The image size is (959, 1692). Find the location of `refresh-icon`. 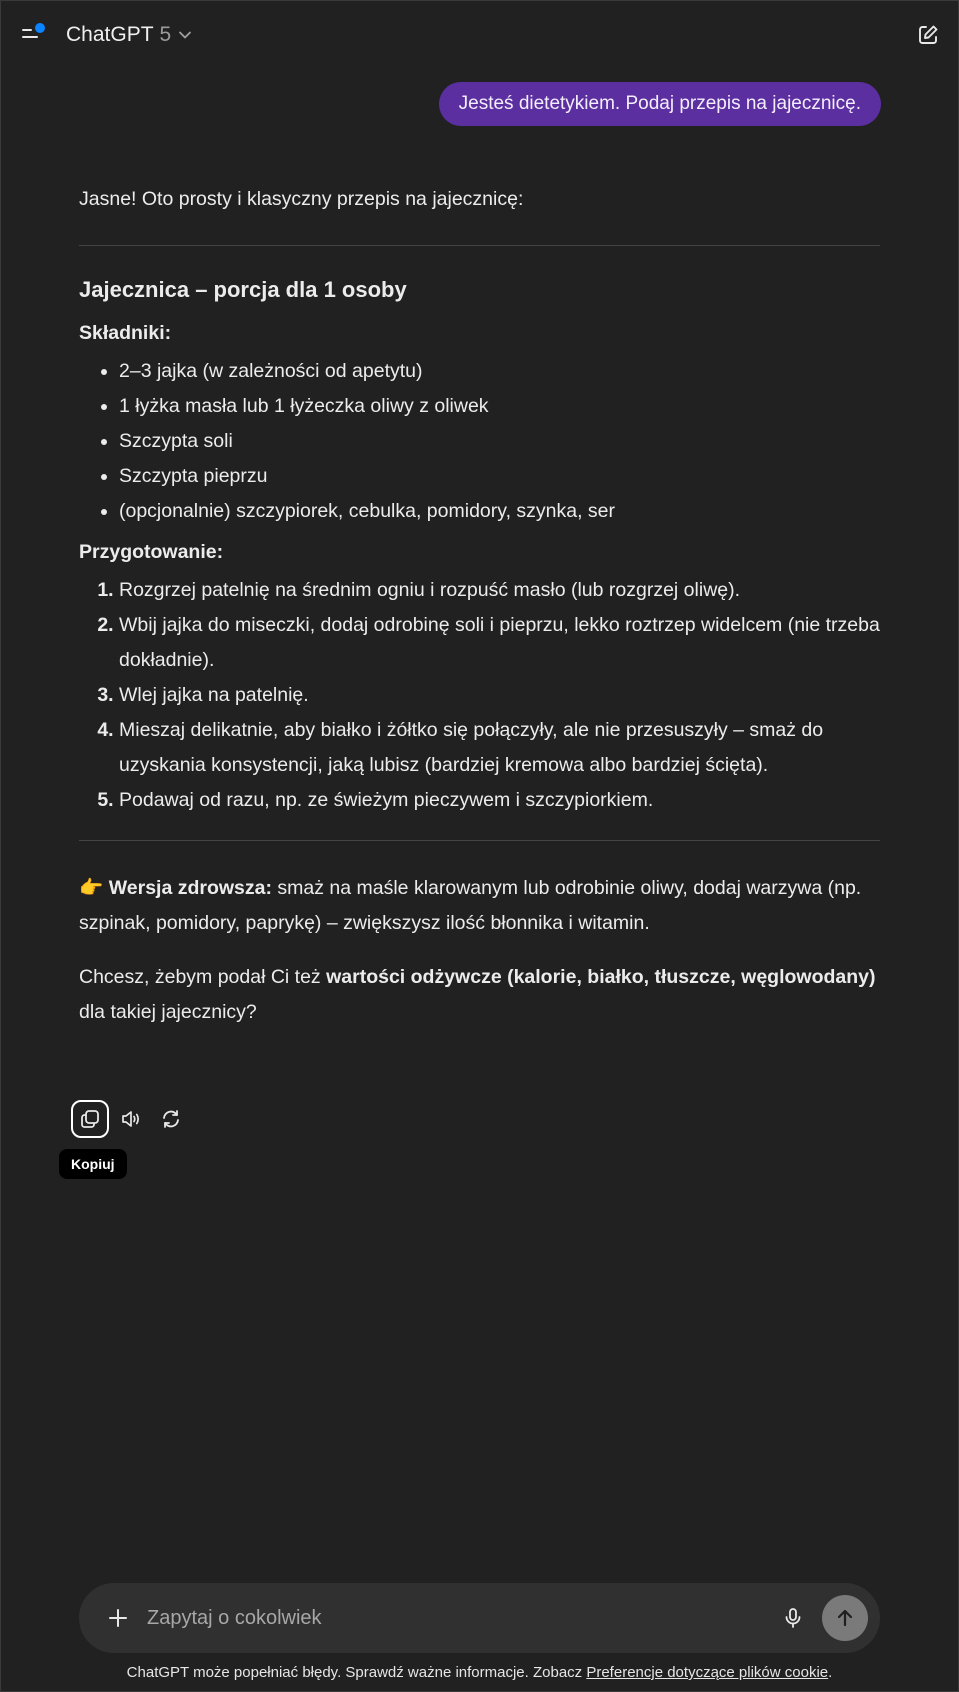

refresh-icon is located at coordinates (171, 1119).